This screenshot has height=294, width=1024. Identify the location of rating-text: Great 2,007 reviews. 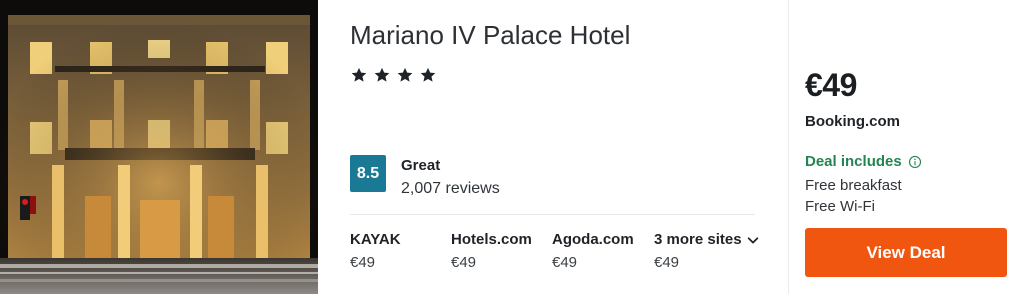
(450, 177).